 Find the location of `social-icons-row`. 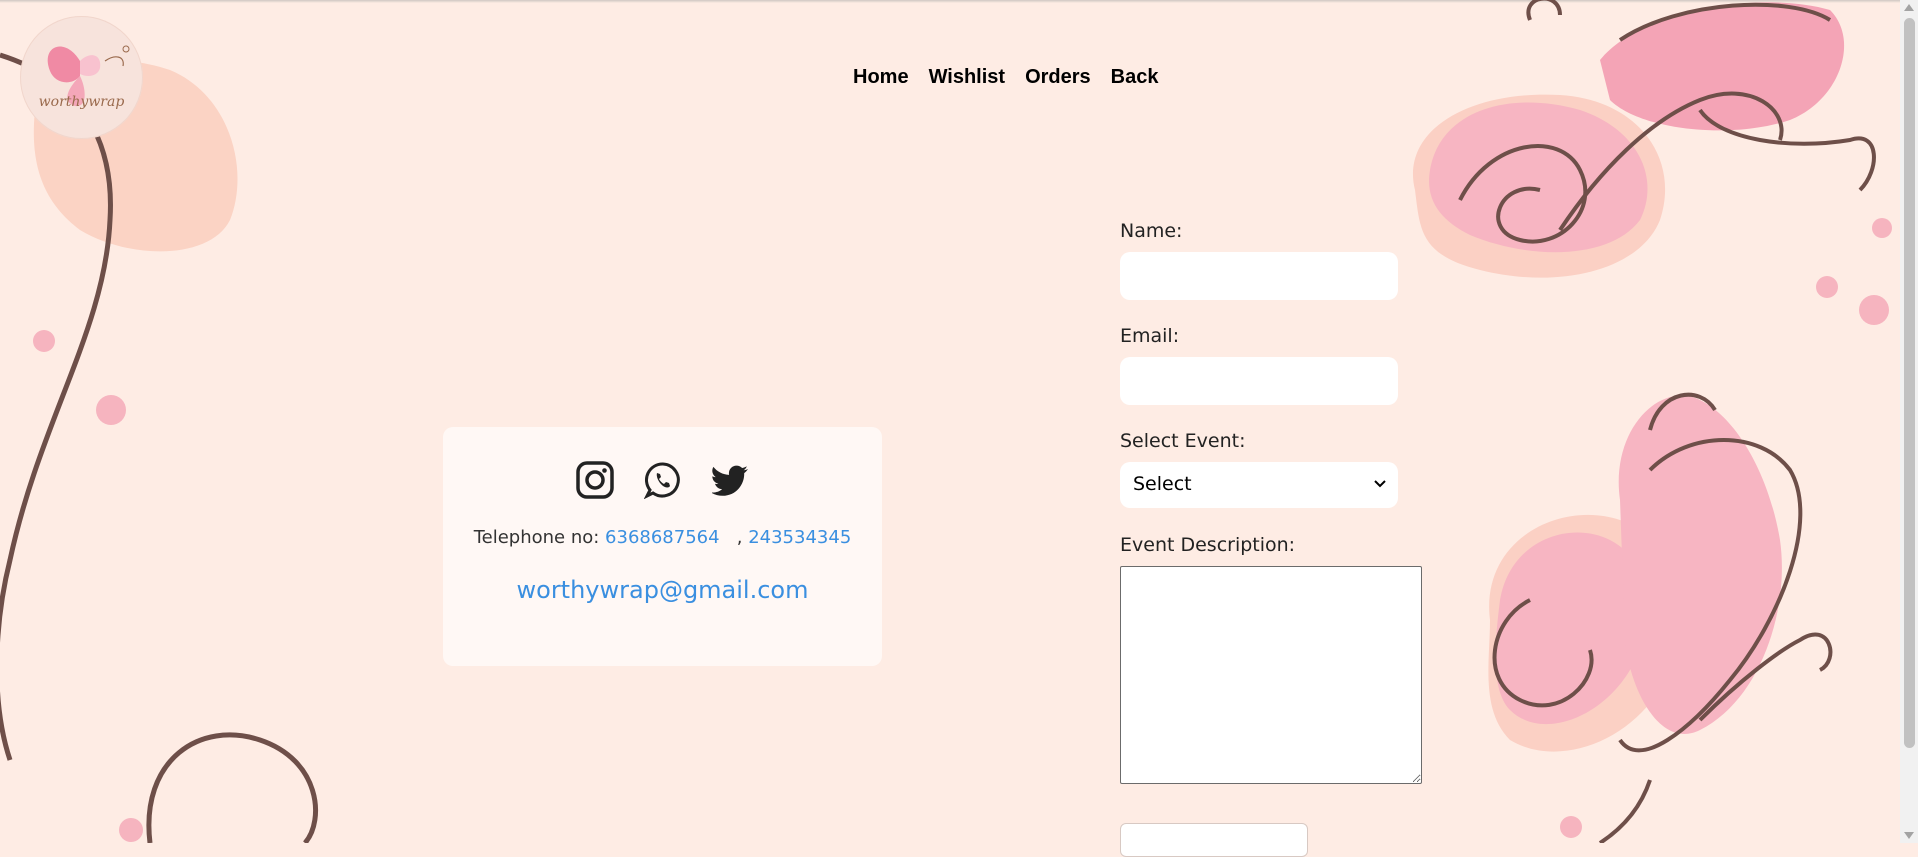

social-icons-row is located at coordinates (662, 480).